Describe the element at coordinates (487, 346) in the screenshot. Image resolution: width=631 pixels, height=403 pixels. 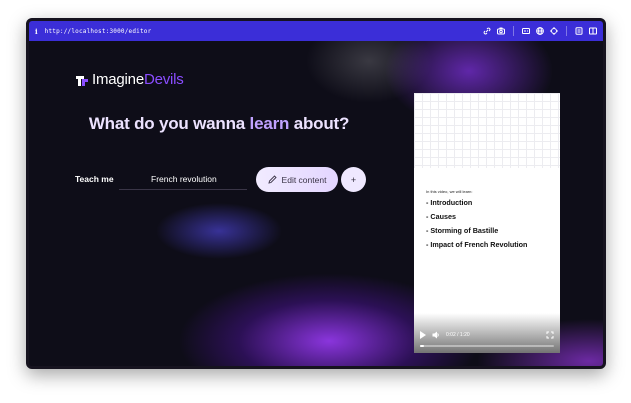
I see `video-progress-bar` at that location.